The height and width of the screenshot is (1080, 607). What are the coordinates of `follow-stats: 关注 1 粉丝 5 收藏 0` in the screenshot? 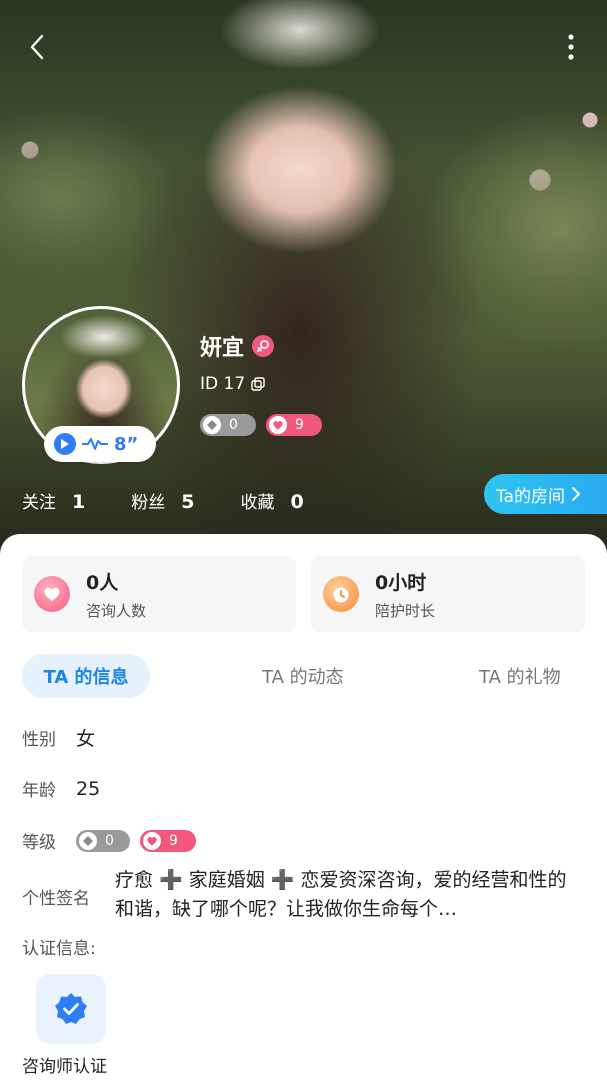 It's located at (186, 500).